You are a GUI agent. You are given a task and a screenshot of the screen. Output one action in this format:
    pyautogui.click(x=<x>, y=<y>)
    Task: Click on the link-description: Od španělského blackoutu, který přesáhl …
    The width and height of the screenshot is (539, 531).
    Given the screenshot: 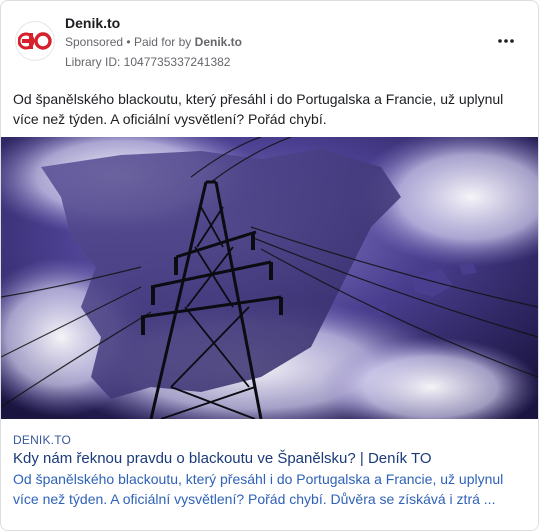 What is the action you would take?
    pyautogui.click(x=269, y=489)
    